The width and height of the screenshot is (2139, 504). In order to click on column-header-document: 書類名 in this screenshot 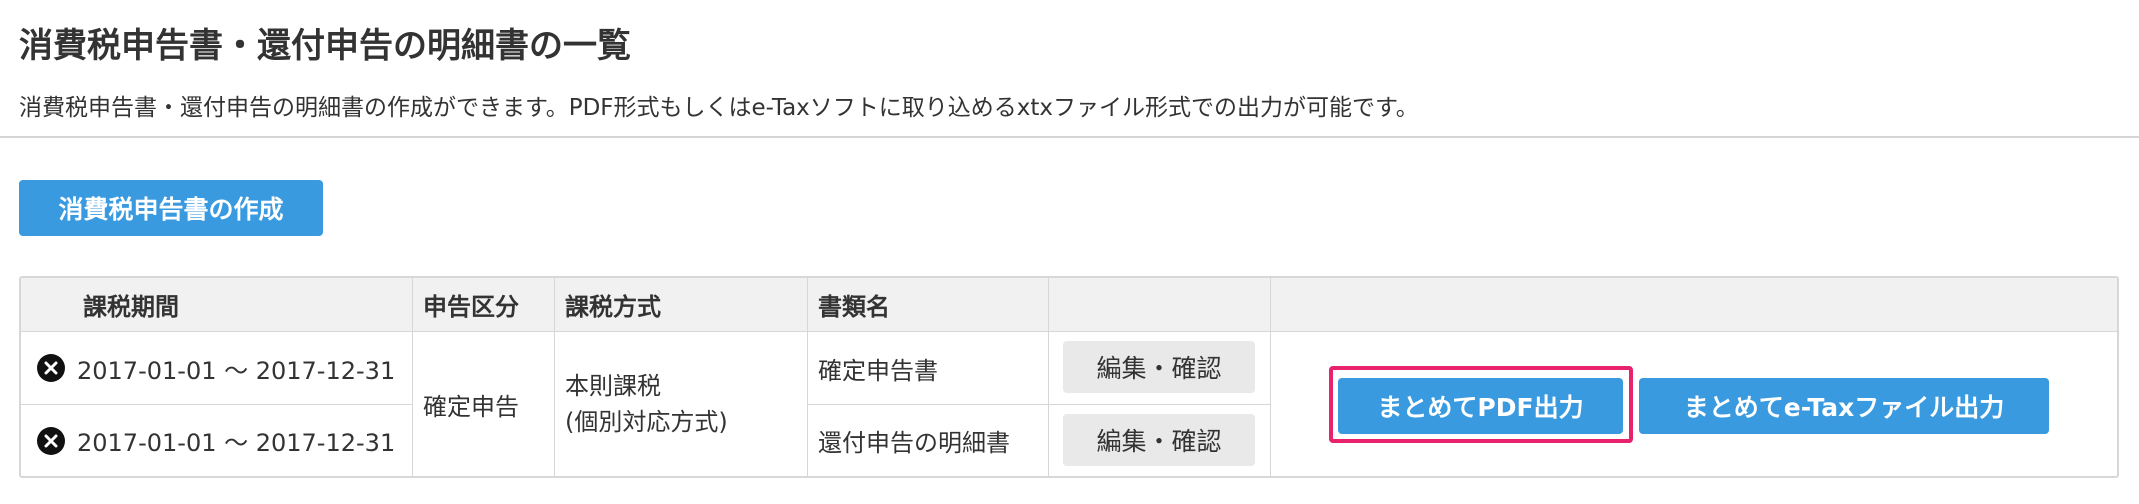, I will do `click(928, 305)`.